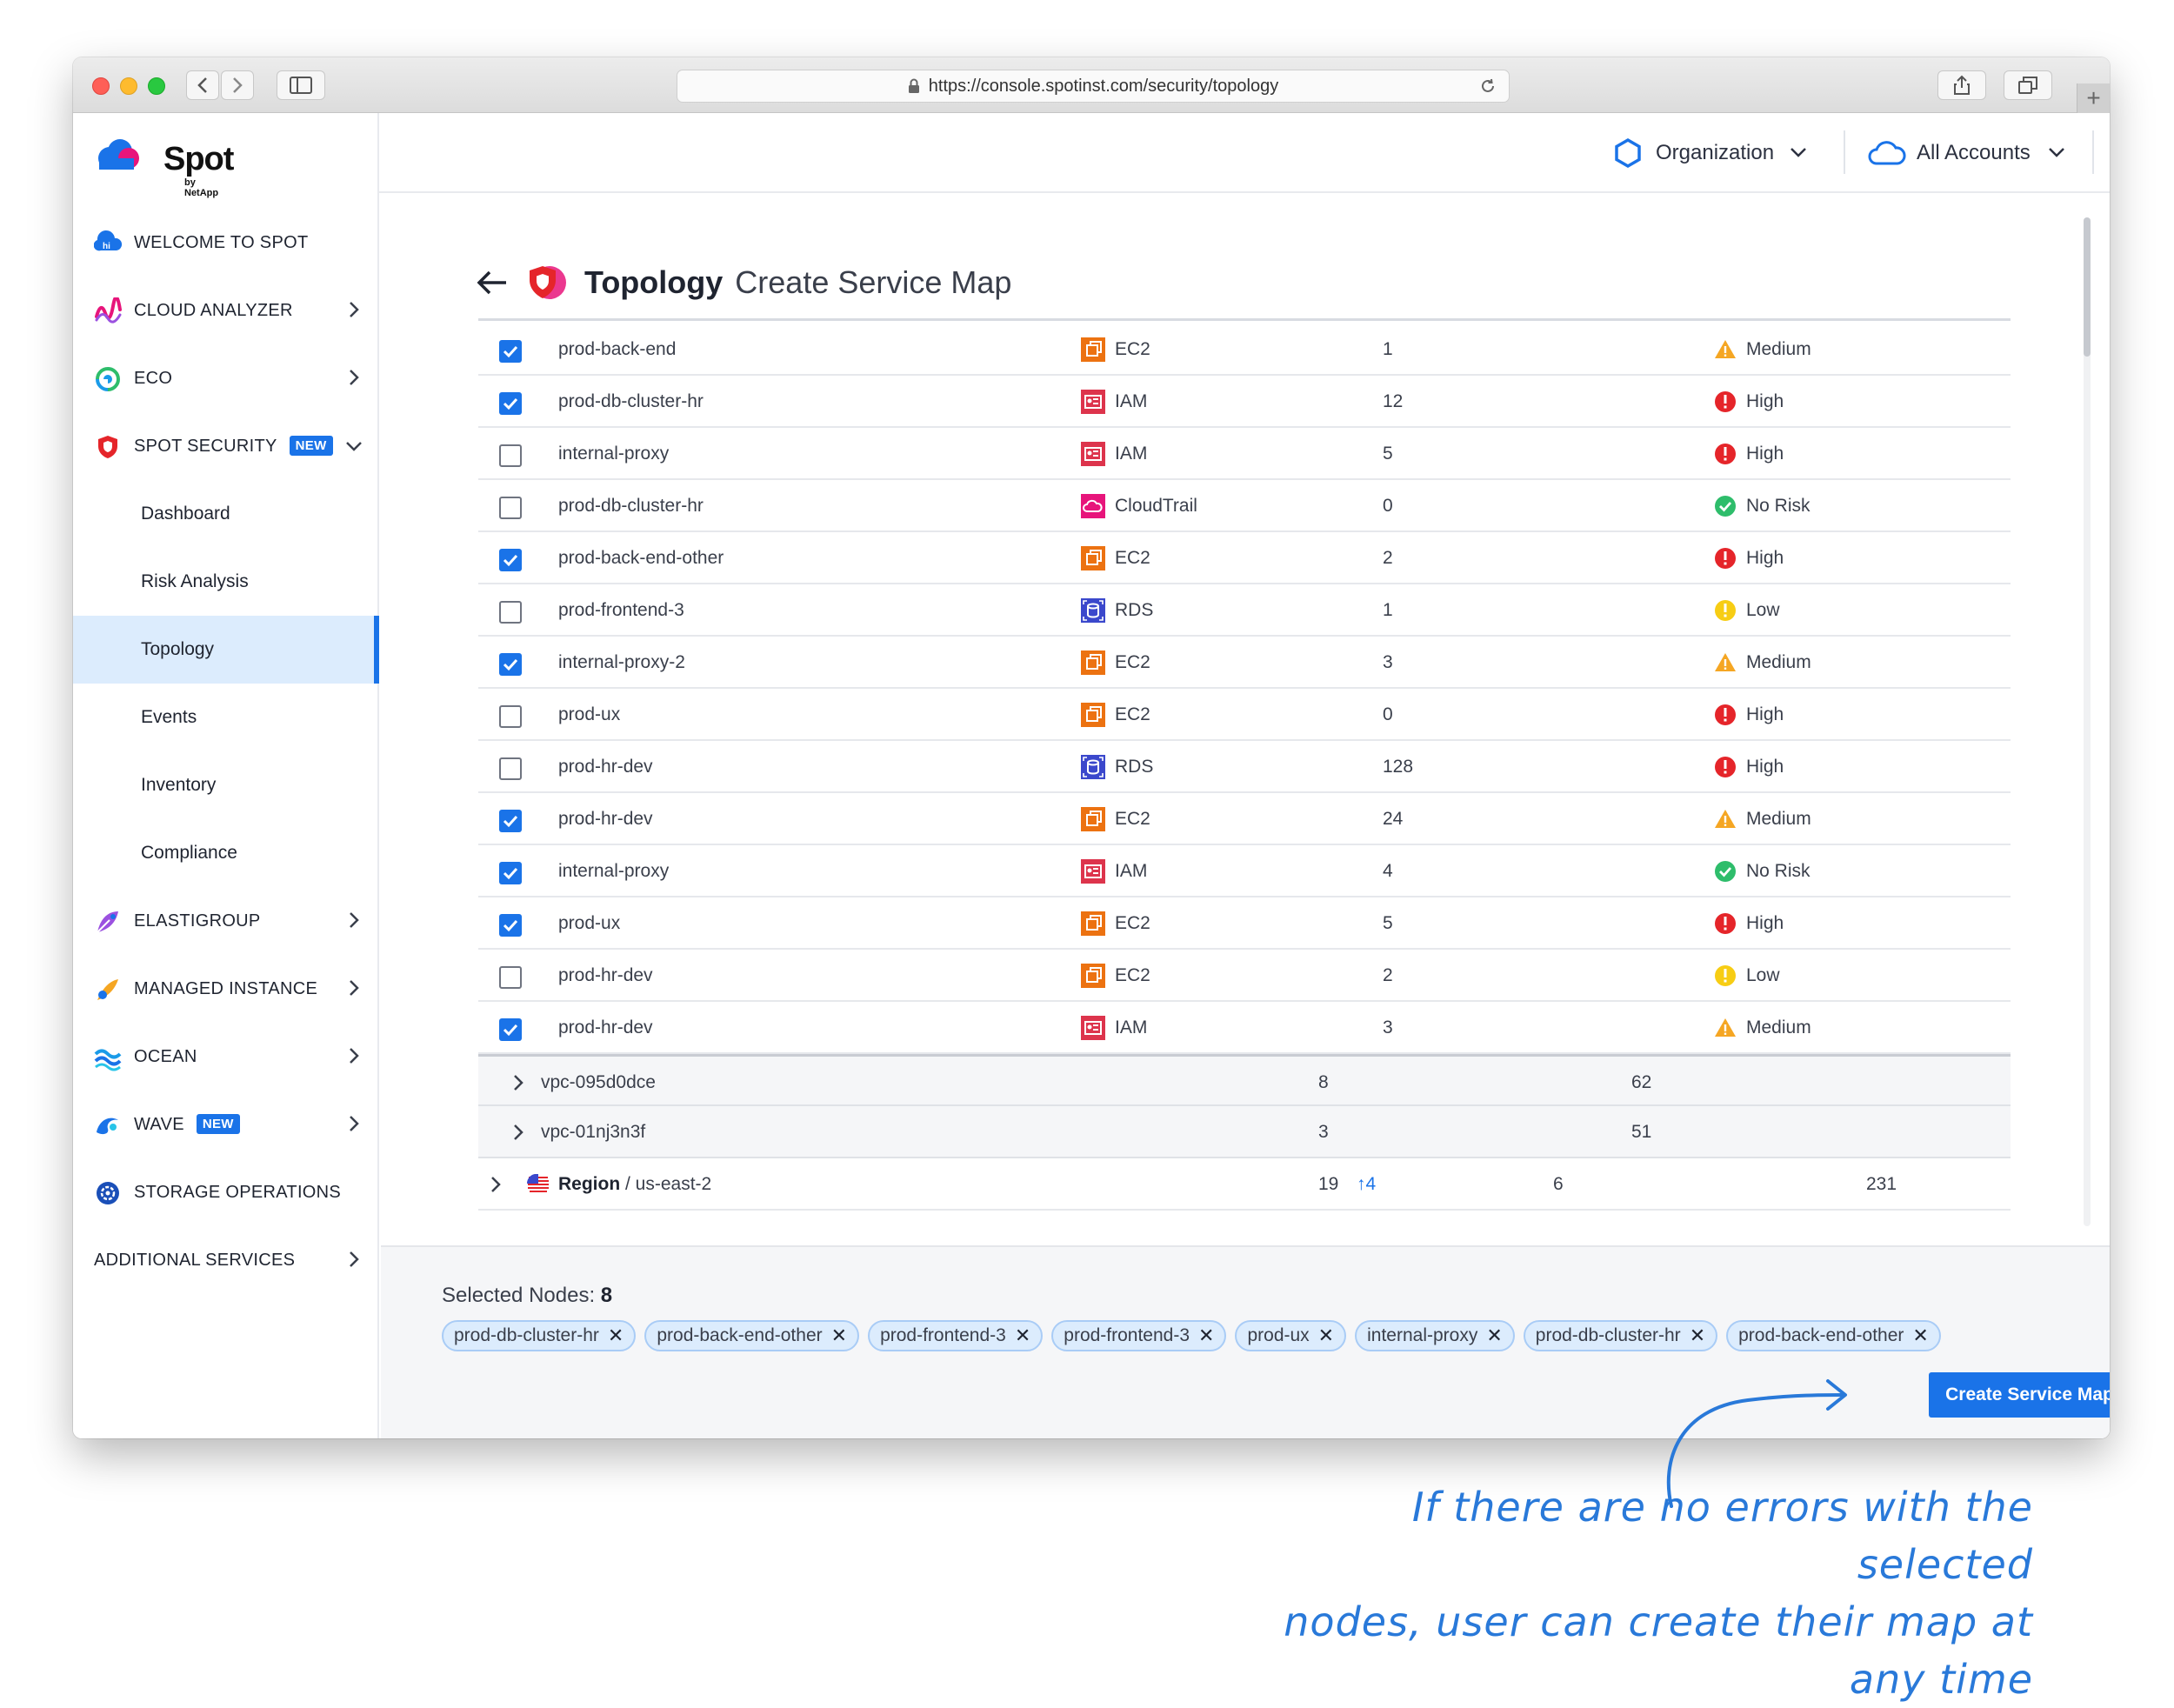  What do you see at coordinates (225, 1260) in the screenshot?
I see `sidebar-item-additional-services: ADDITIONAL SERVICES` at bounding box center [225, 1260].